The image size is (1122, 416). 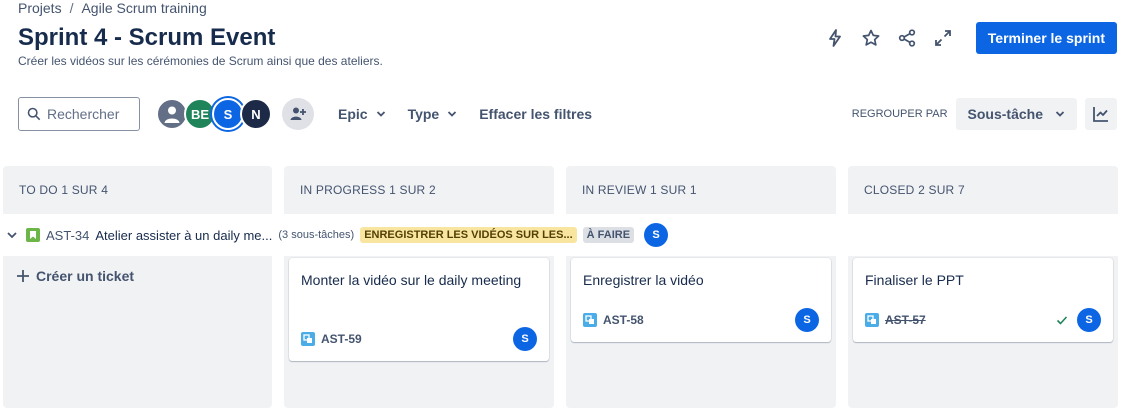 What do you see at coordinates (411, 280) in the screenshot?
I see `card-title: Monter la vidéo sur le daily meeting` at bounding box center [411, 280].